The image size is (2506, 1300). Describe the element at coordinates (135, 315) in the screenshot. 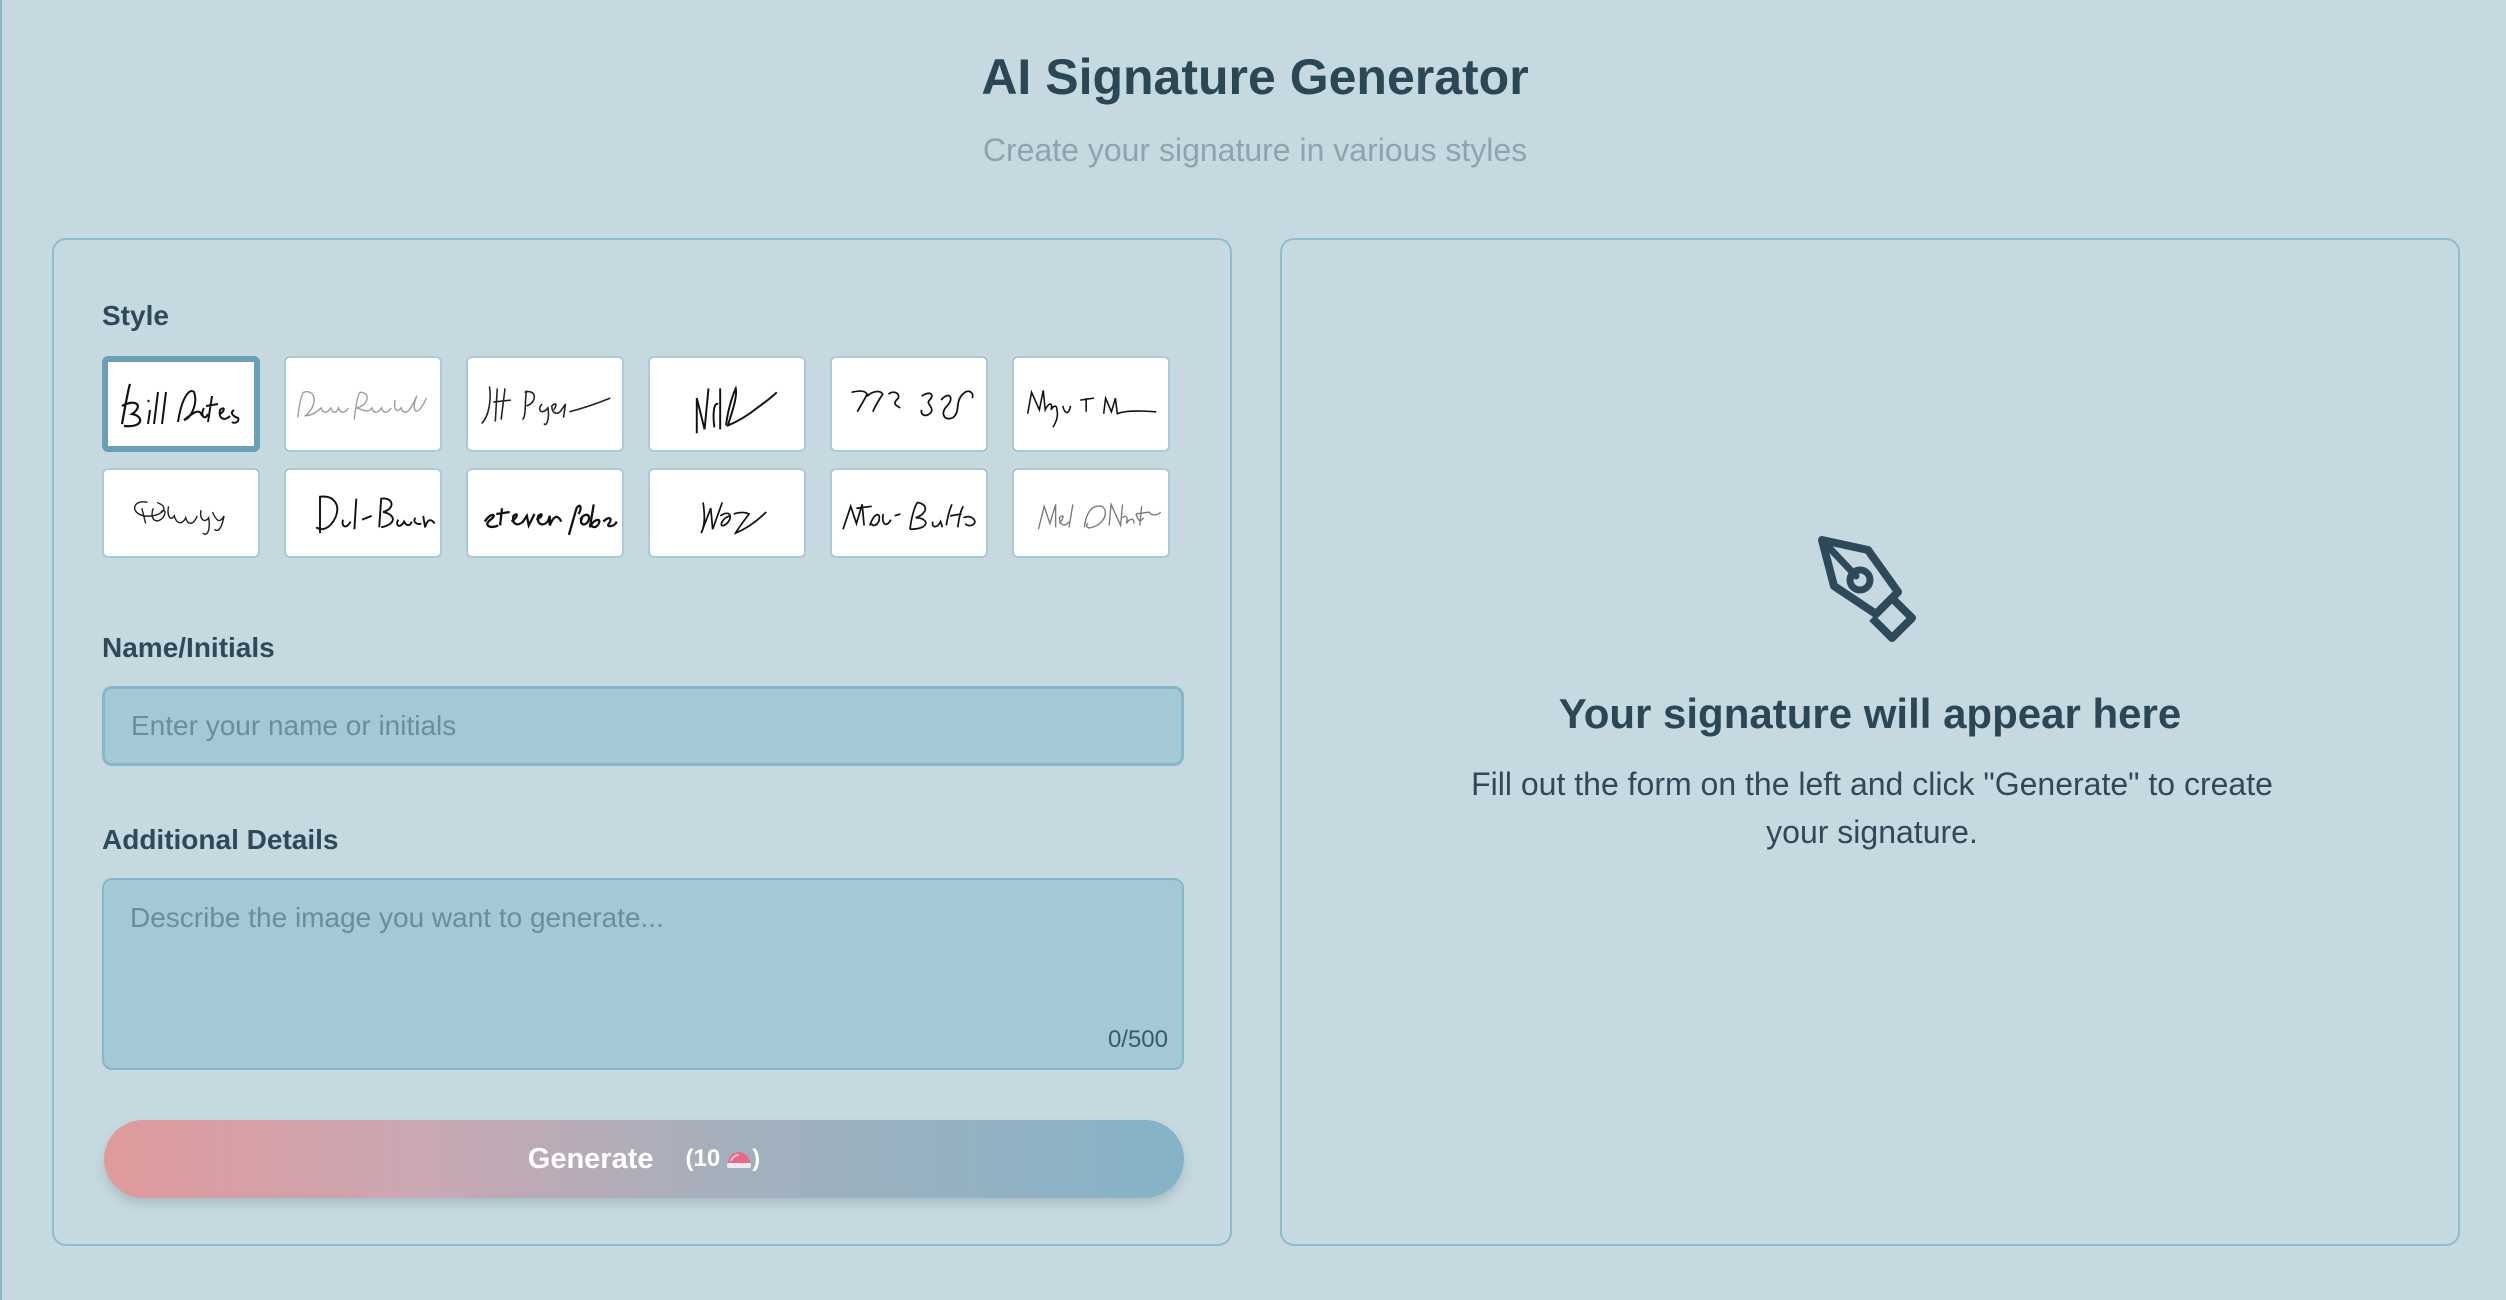

I see `style-label: Style` at that location.